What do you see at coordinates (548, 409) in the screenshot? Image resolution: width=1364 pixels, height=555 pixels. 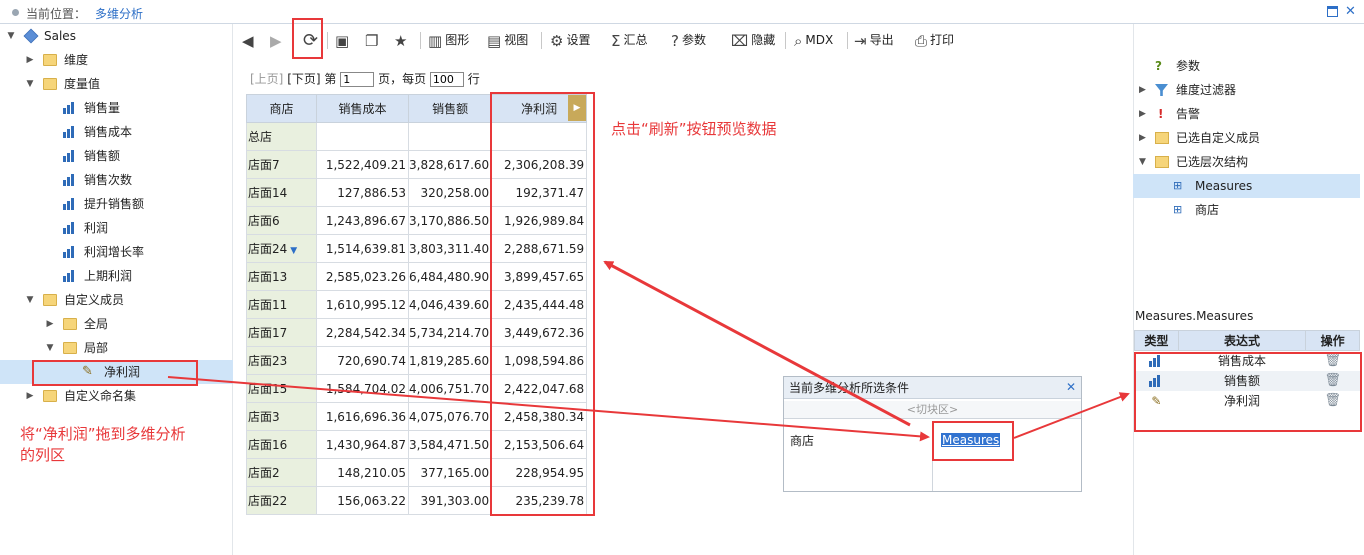 I see `arrow-drag-to-column` at bounding box center [548, 409].